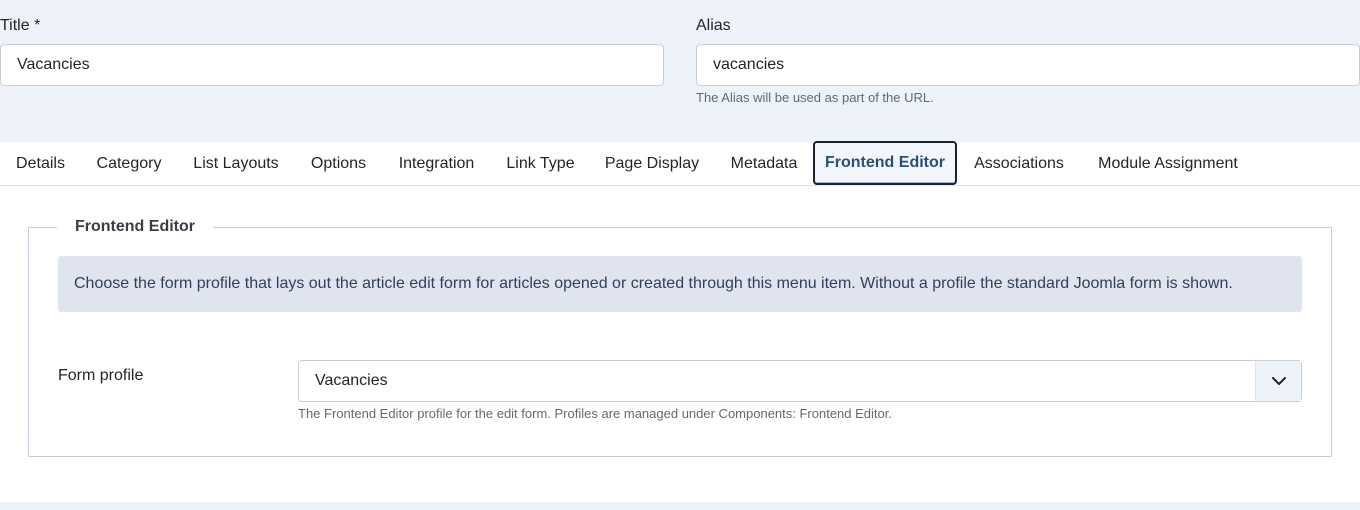  Describe the element at coordinates (129, 163) in the screenshot. I see `tab-category: Category` at that location.